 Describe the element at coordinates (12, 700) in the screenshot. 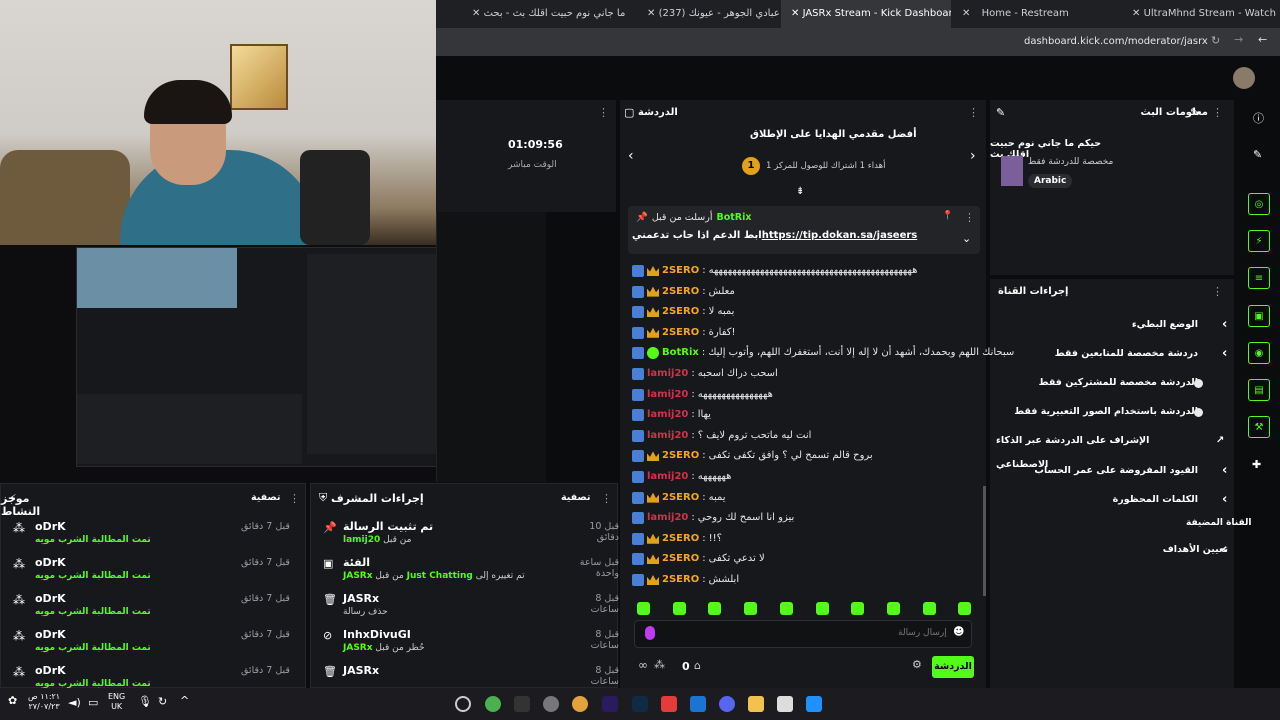

I see `weather-icon: ✿` at that location.